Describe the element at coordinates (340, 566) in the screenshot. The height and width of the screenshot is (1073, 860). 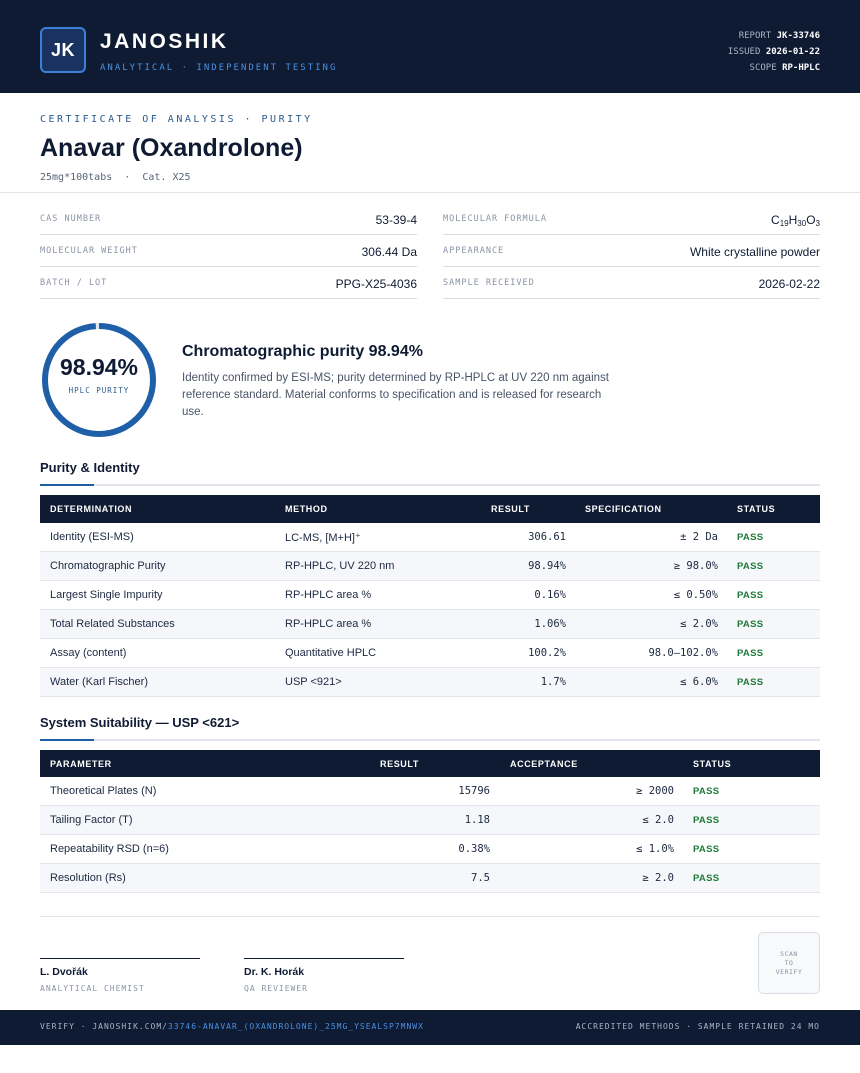
I see `cell-method: RP-HPLC, UV 220 nm` at that location.